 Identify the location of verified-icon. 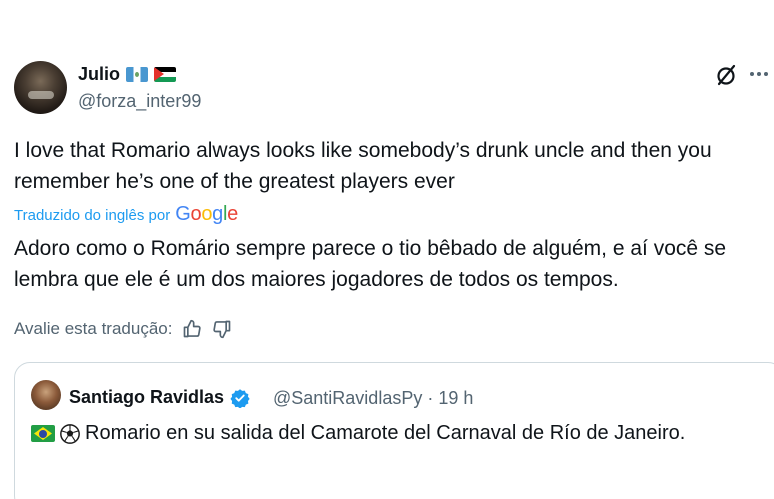
(240, 398).